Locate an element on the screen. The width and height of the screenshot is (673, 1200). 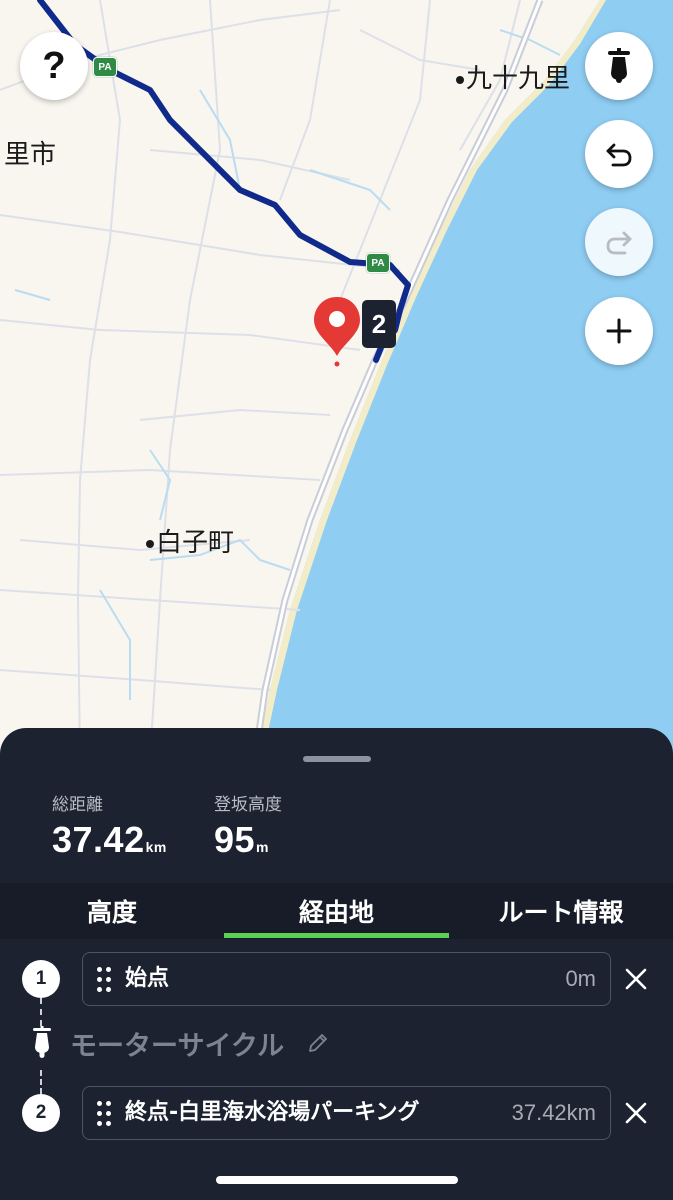
waypoint-name: 終点-白里海水浴場パーキング is located at coordinates (272, 1112).